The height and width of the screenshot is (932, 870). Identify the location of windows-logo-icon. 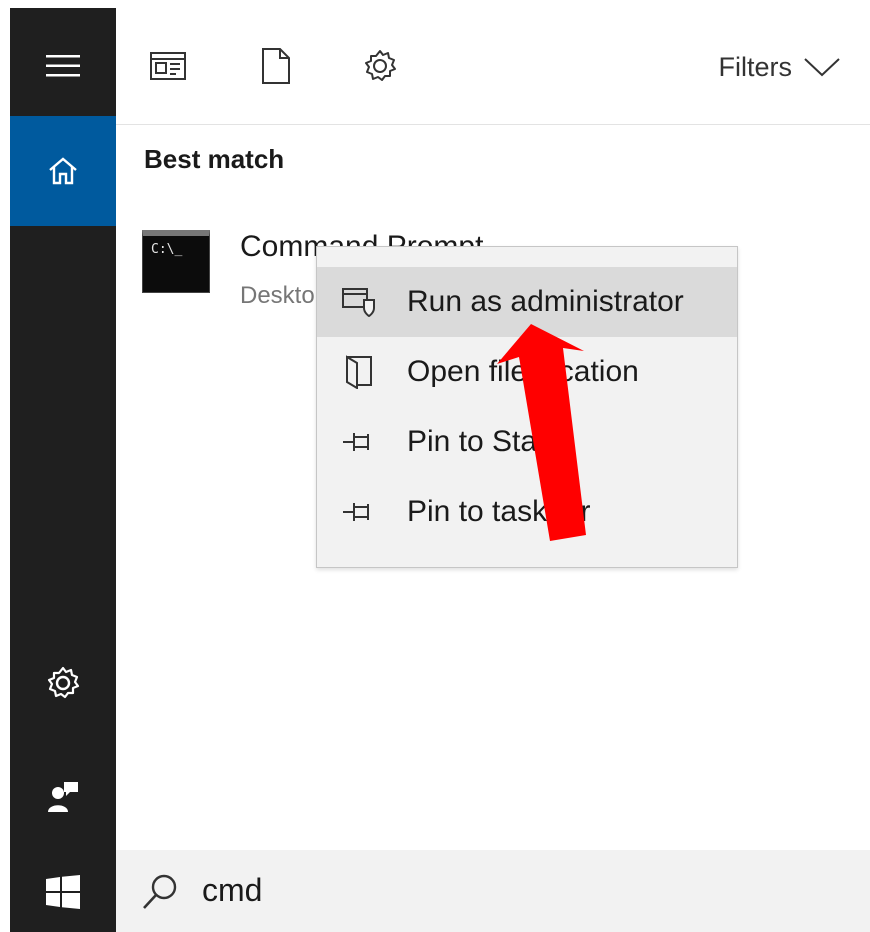
(63, 892).